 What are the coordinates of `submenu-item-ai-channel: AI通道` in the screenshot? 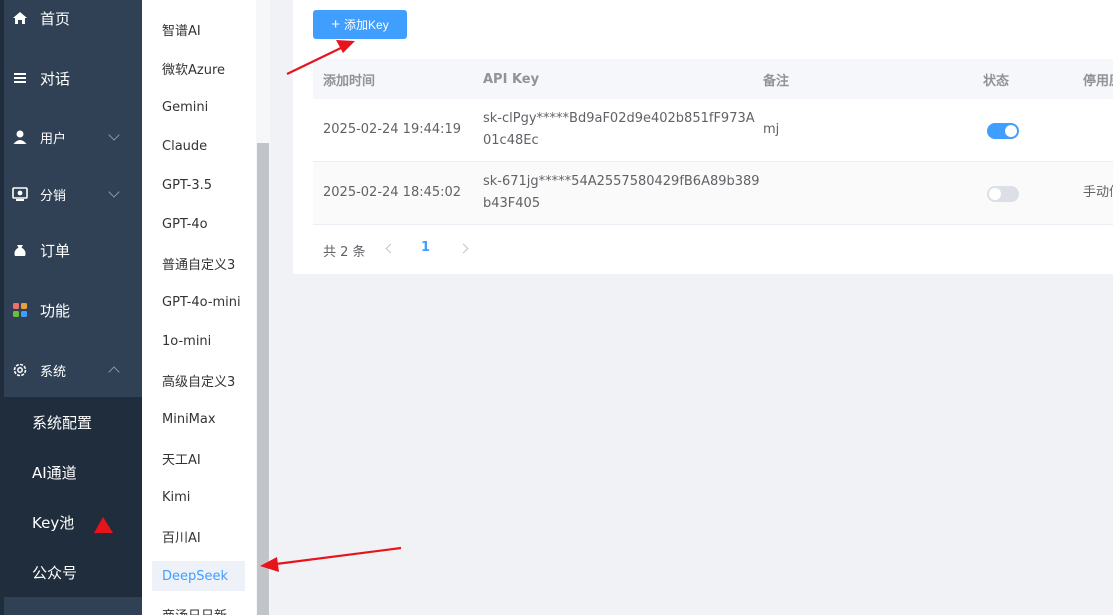 It's located at (73, 472).